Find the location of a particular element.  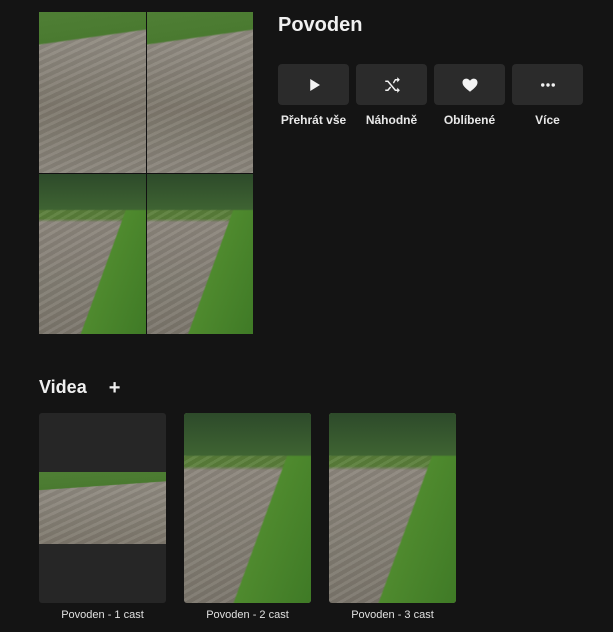

videos-section-header: Videa + is located at coordinates (79, 387).